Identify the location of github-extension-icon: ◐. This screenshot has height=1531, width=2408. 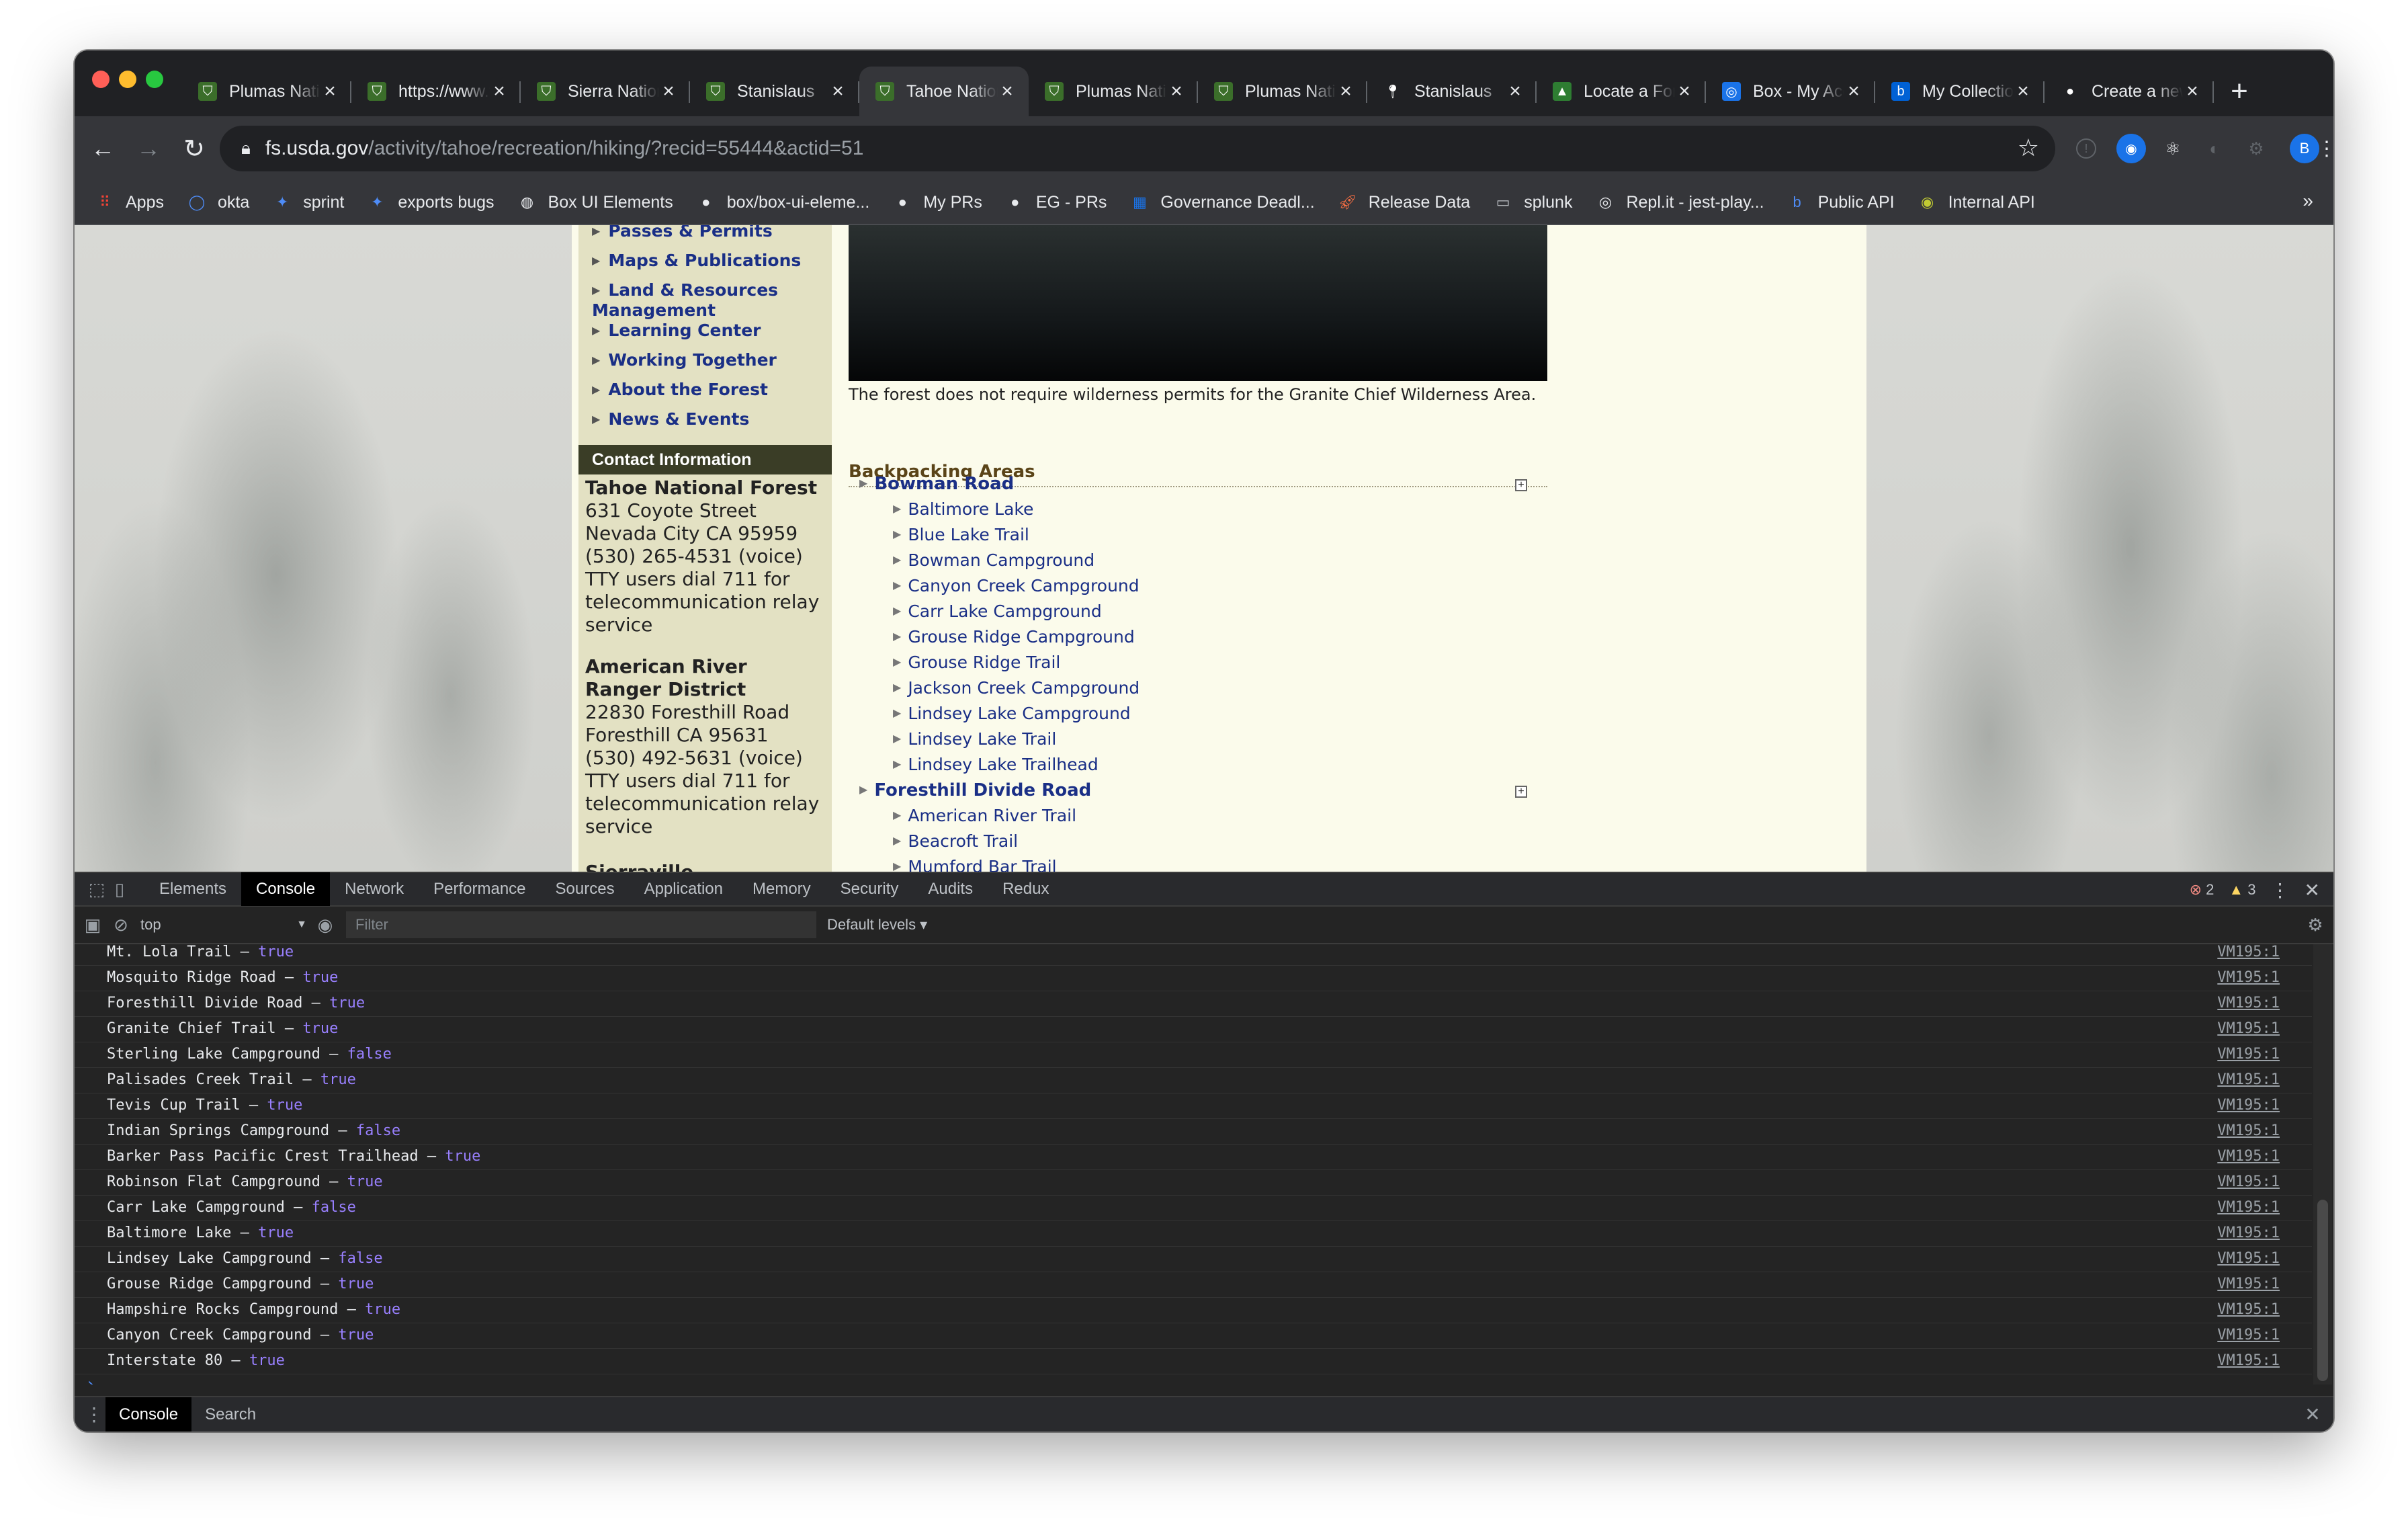
(2214, 148).